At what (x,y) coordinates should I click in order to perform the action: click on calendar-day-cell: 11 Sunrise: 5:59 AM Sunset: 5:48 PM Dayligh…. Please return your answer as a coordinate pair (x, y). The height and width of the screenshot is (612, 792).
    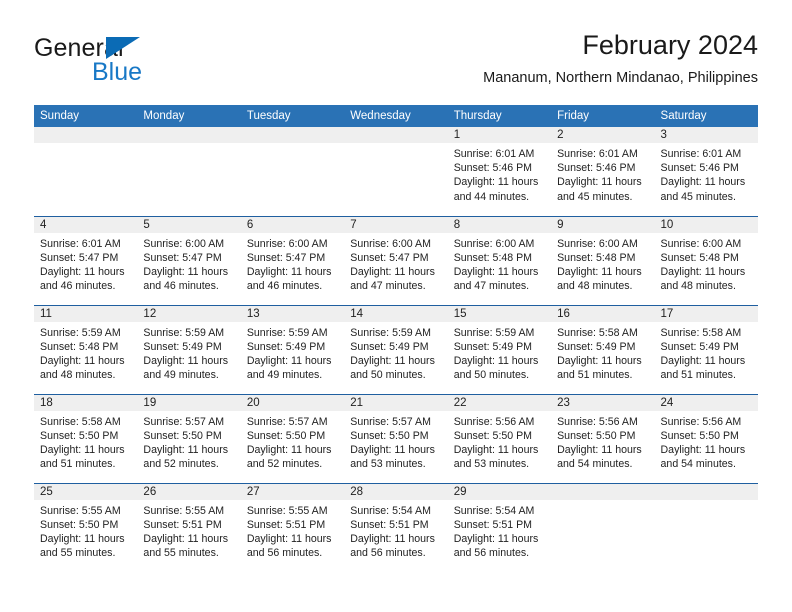
    Looking at the image, I should click on (86, 349).